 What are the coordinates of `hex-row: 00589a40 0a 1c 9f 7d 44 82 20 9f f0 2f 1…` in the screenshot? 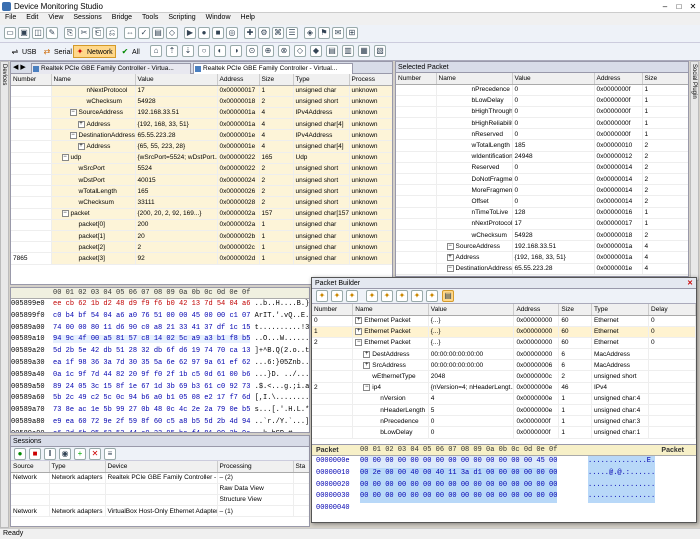 It's located at (160, 376).